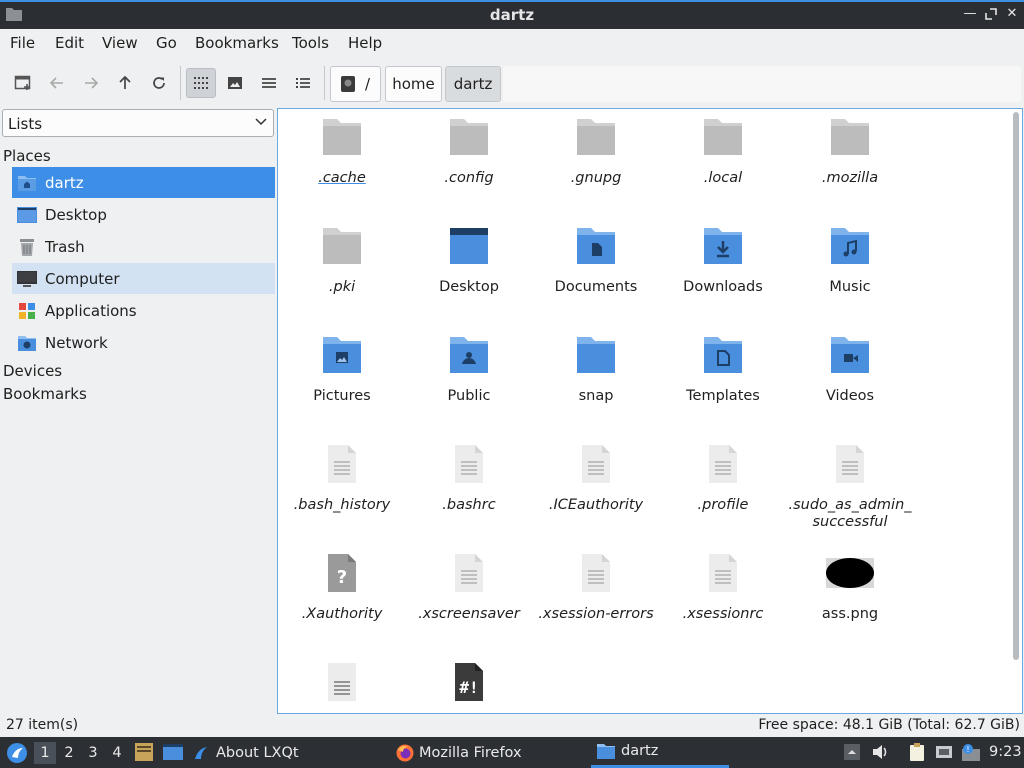 This screenshot has width=1024, height=768. I want to click on breadcrumb-home: home, so click(413, 84).